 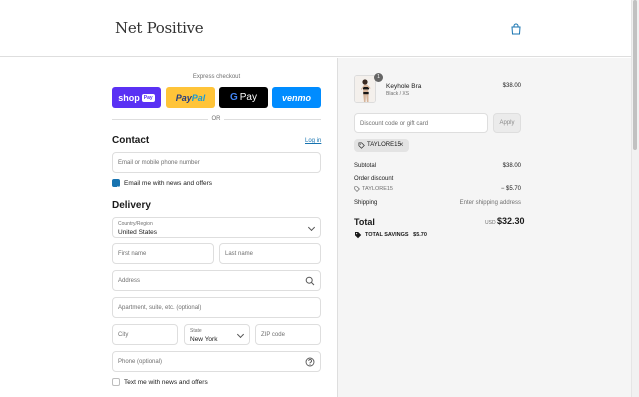 I want to click on state-select: State New York, so click(x=217, y=334).